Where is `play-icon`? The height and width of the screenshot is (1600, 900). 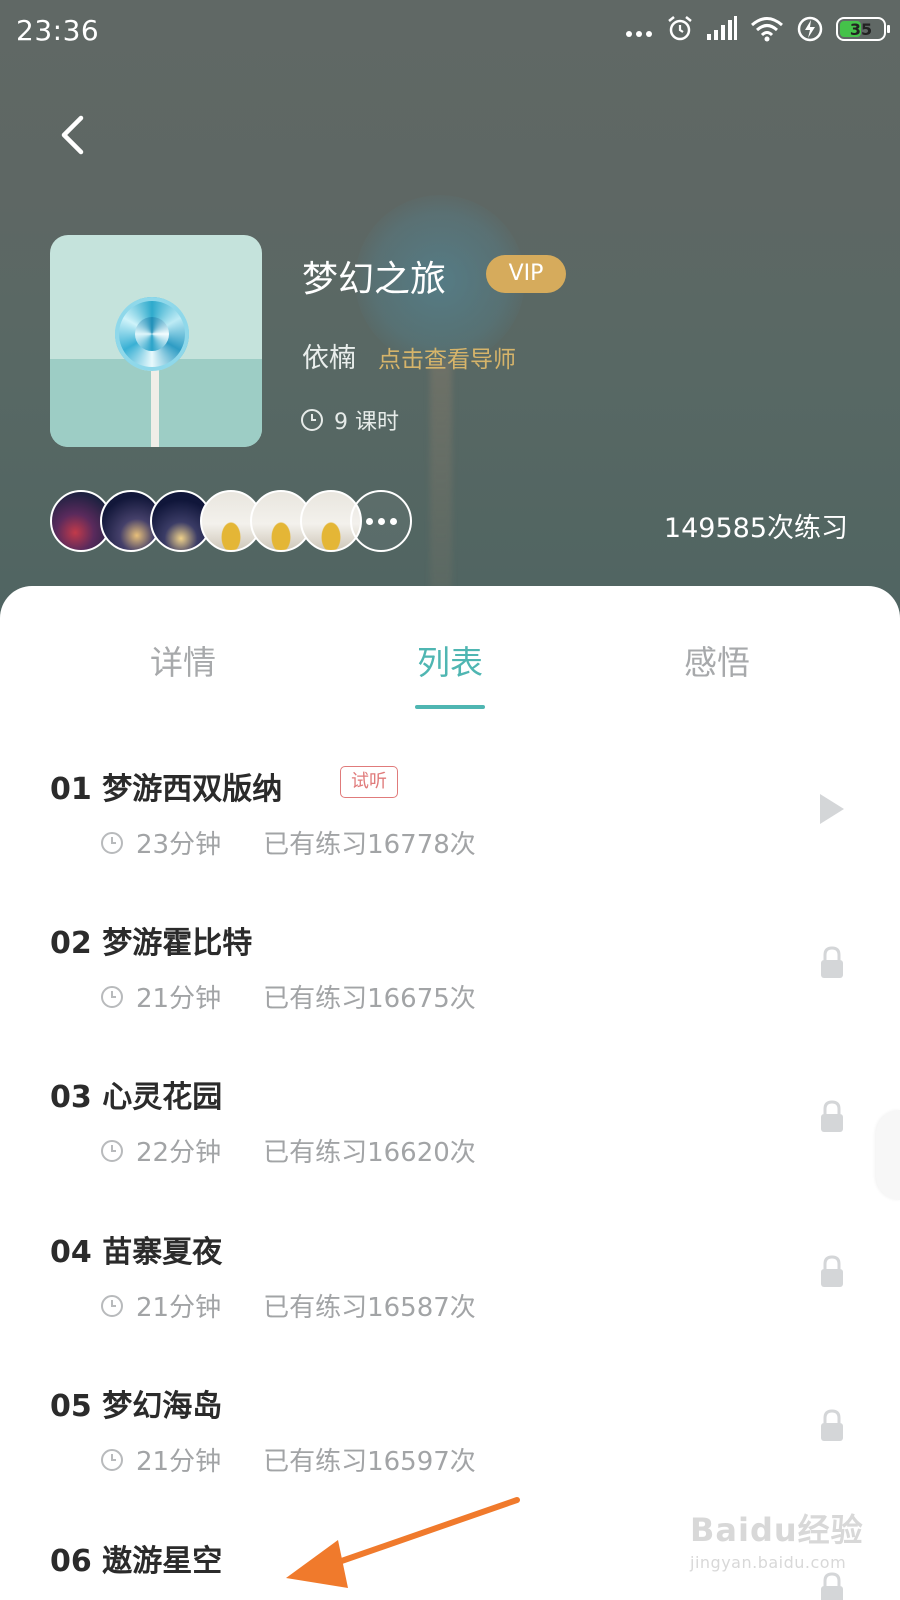
play-icon is located at coordinates (832, 809).